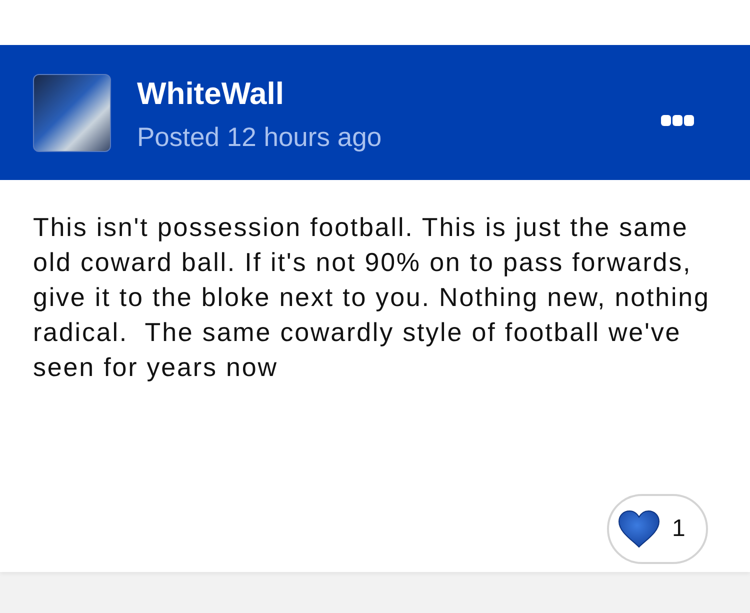 Image resolution: width=750 pixels, height=613 pixels. I want to click on more-dots-icon, so click(677, 120).